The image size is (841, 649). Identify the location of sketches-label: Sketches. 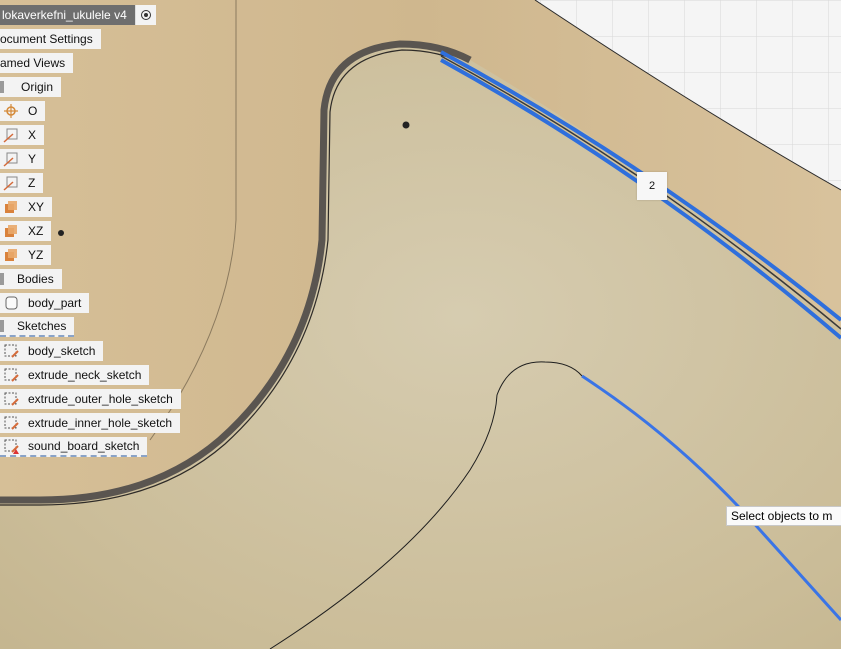
(42, 326).